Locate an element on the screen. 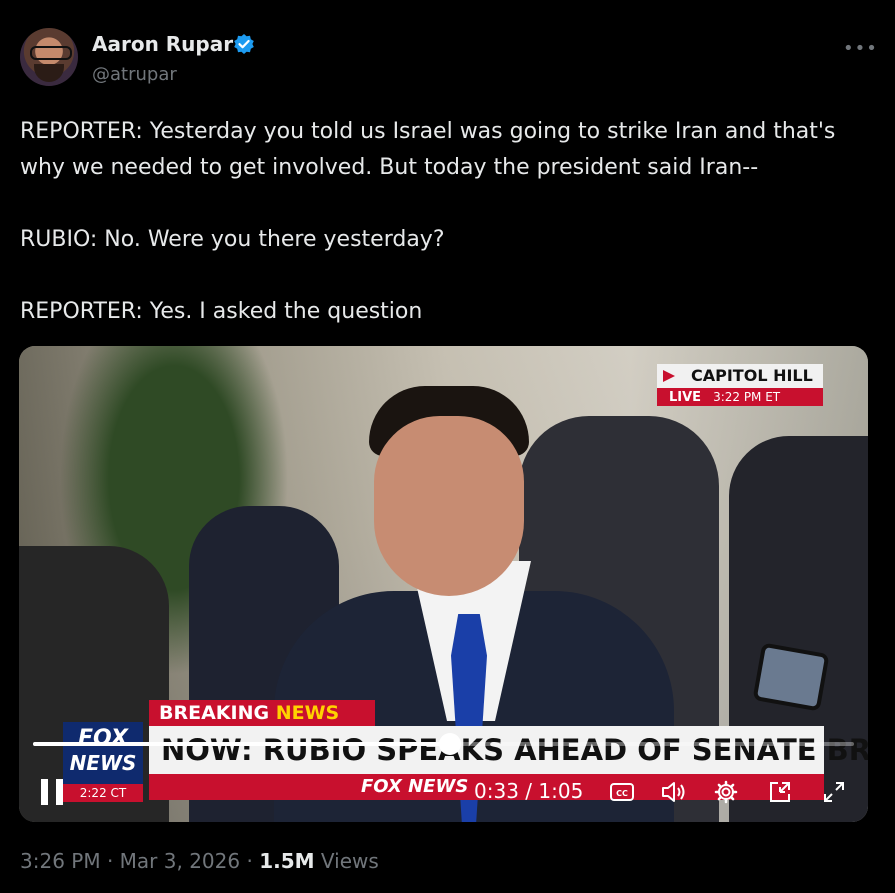 Image resolution: width=895 pixels, height=893 pixels. volume-icon is located at coordinates (674, 792).